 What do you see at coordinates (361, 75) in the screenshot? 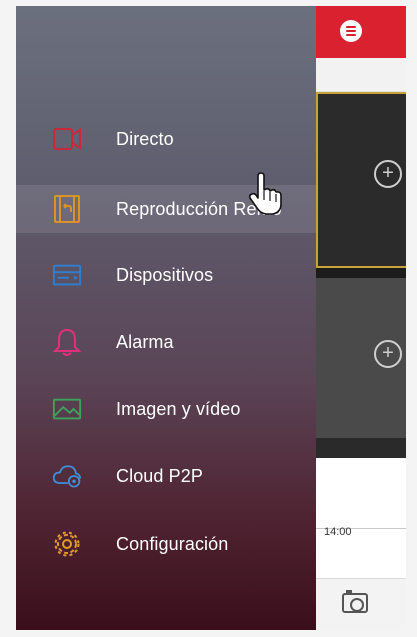
I see `app-subheader` at bounding box center [361, 75].